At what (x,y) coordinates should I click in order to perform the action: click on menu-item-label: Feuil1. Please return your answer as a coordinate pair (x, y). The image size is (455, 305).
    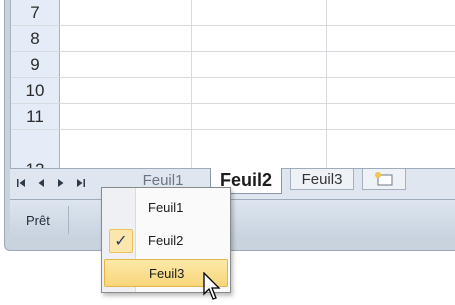
    Looking at the image, I should click on (166, 207).